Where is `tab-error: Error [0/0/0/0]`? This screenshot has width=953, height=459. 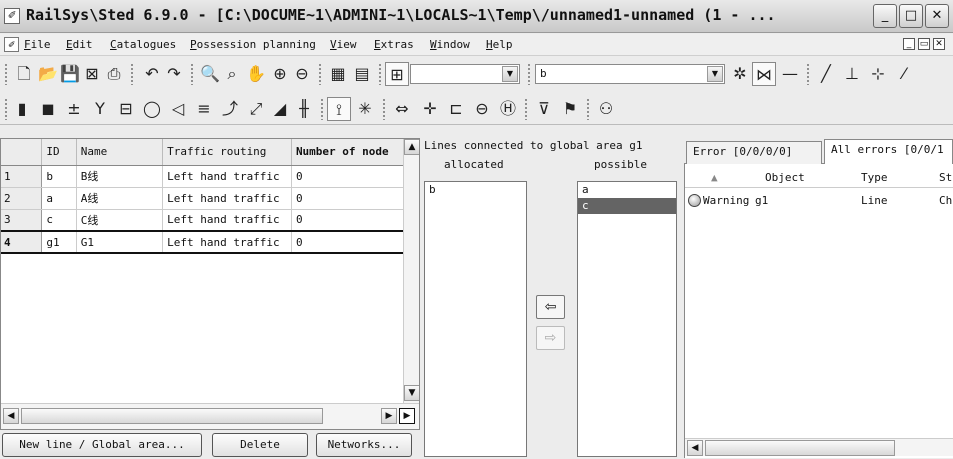
tab-error: Error [0/0/0/0] is located at coordinates (754, 153).